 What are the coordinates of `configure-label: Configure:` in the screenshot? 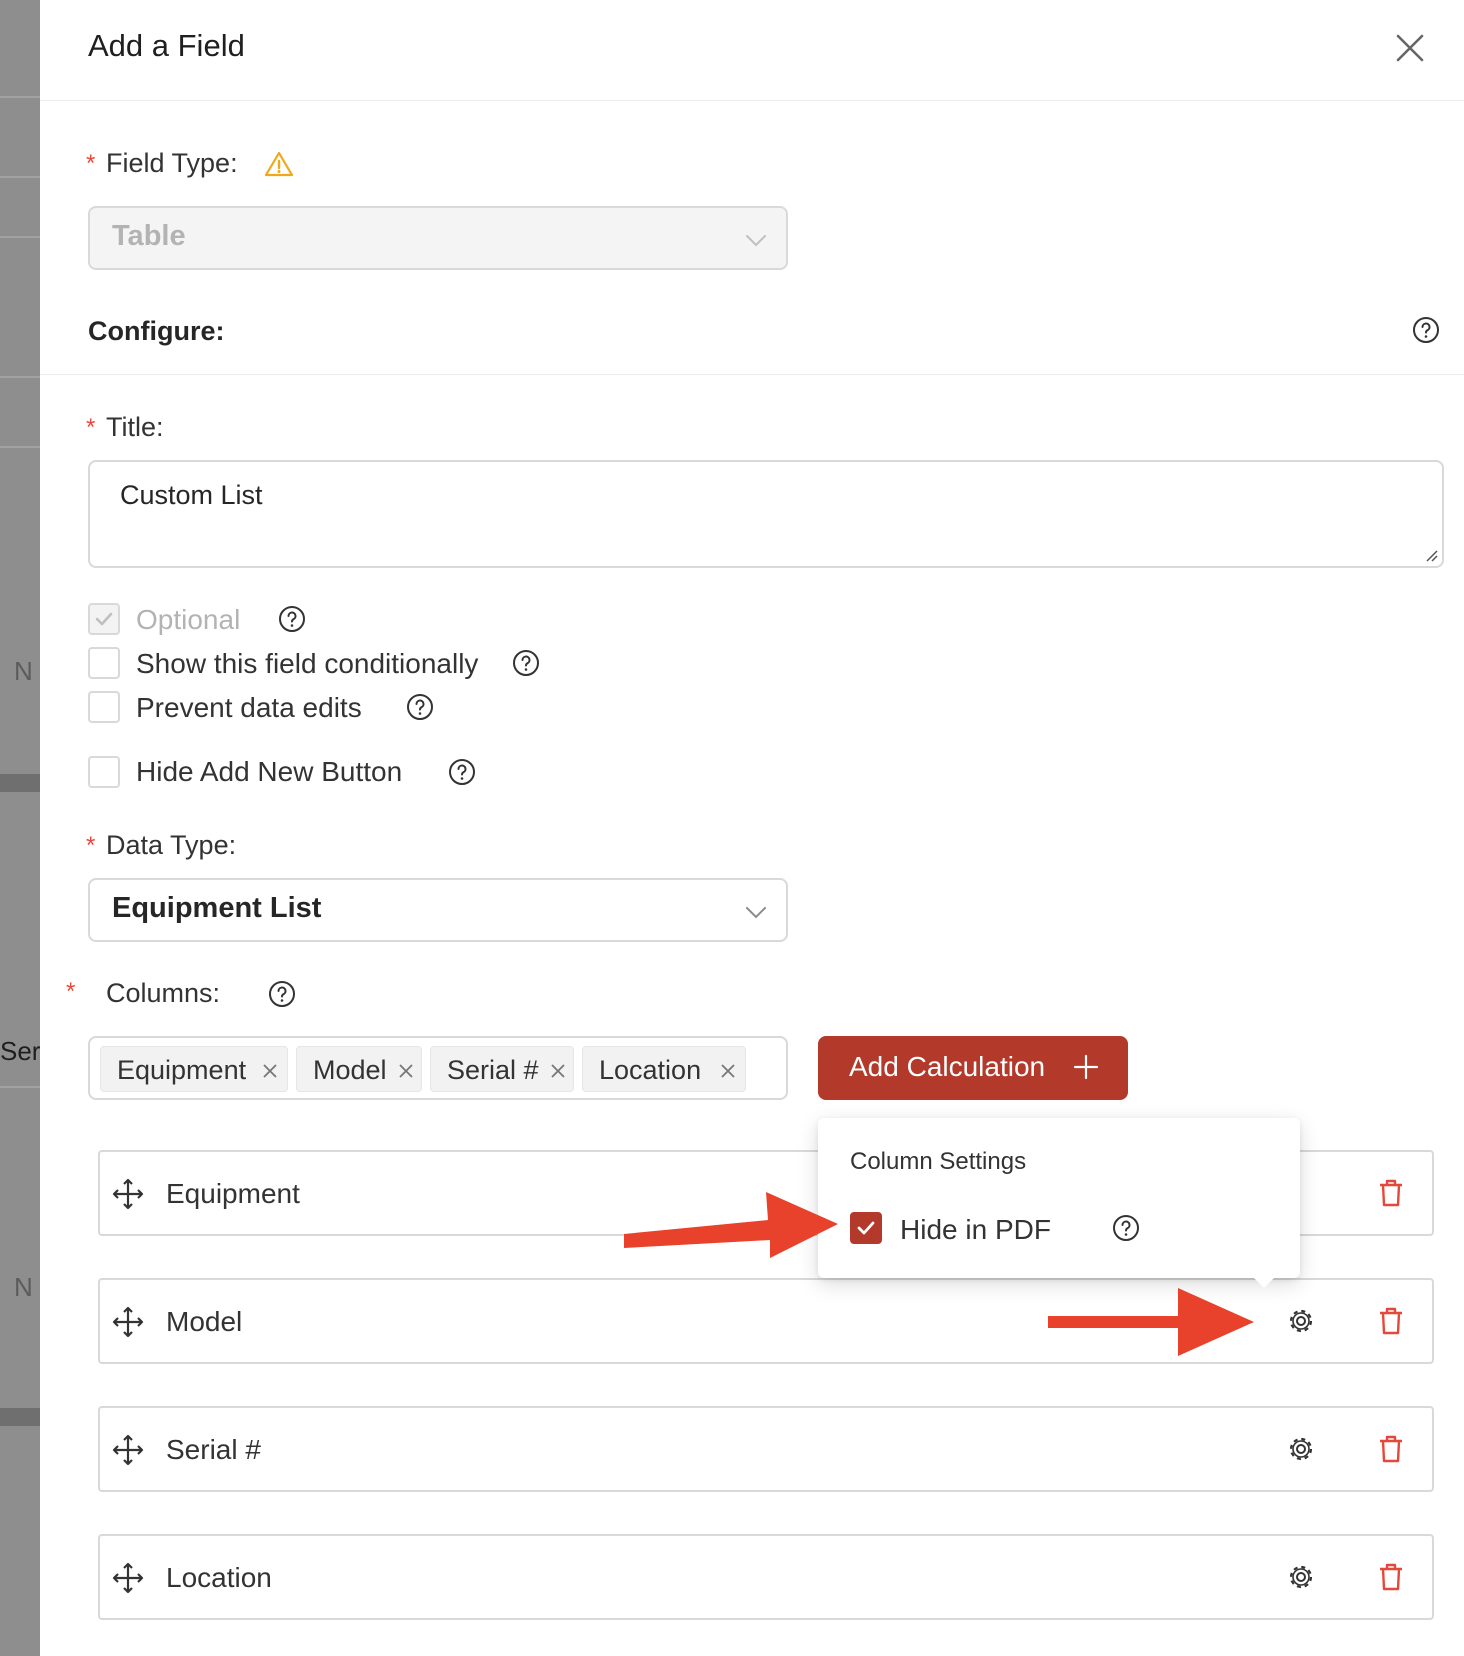 It's located at (156, 331).